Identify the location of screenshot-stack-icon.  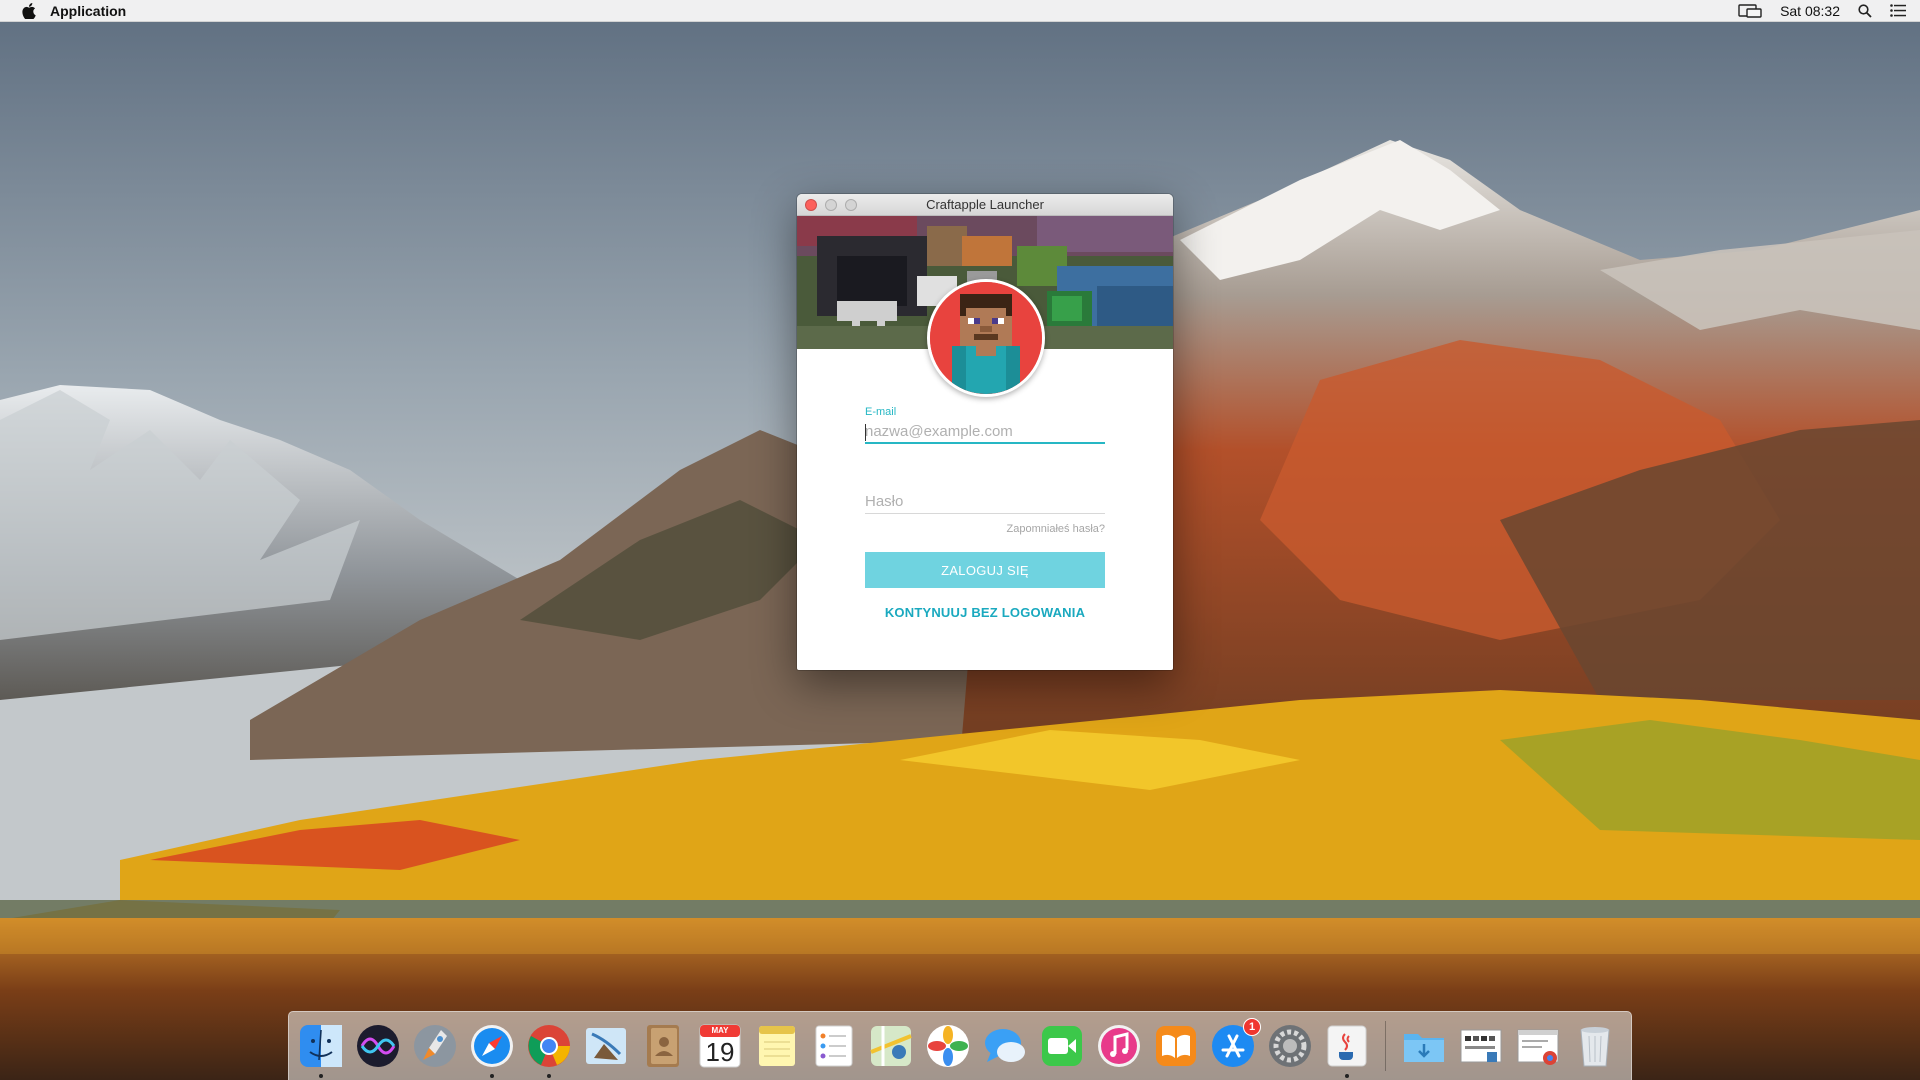
(1481, 1046).